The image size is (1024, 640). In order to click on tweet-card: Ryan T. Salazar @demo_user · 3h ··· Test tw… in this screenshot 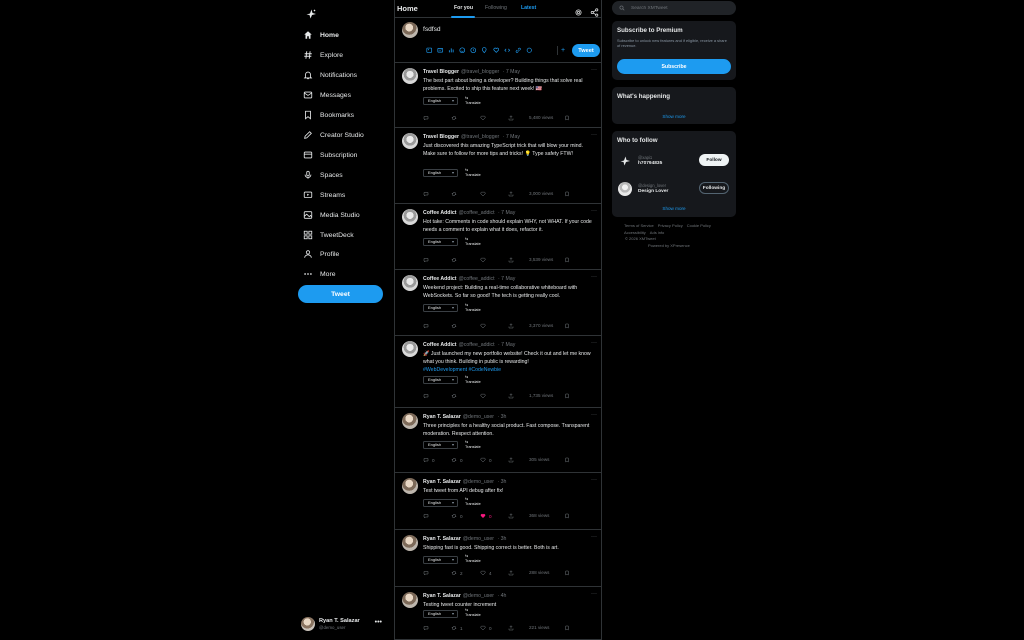, I will do `click(498, 502)`.